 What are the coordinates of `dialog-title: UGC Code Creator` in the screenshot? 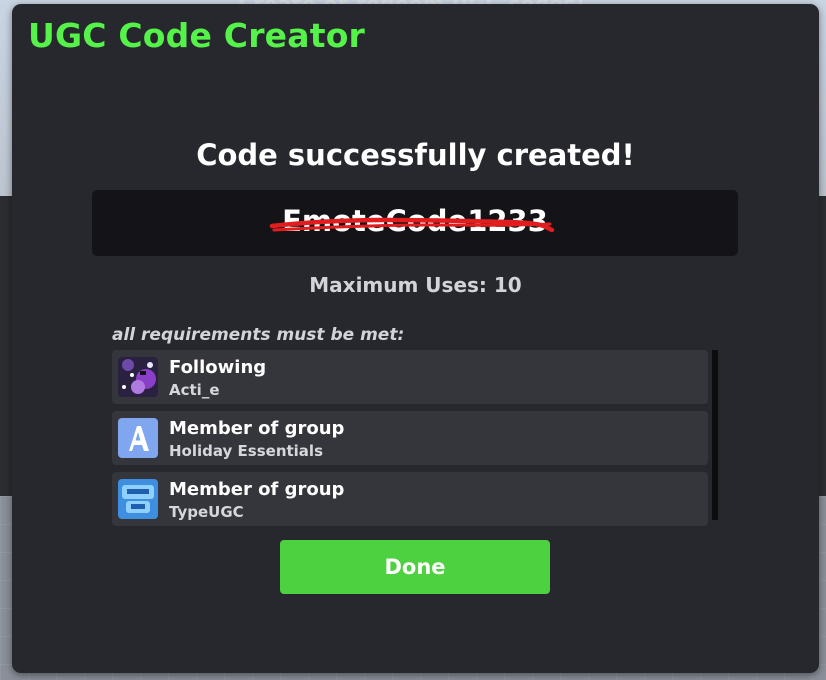 It's located at (197, 35).